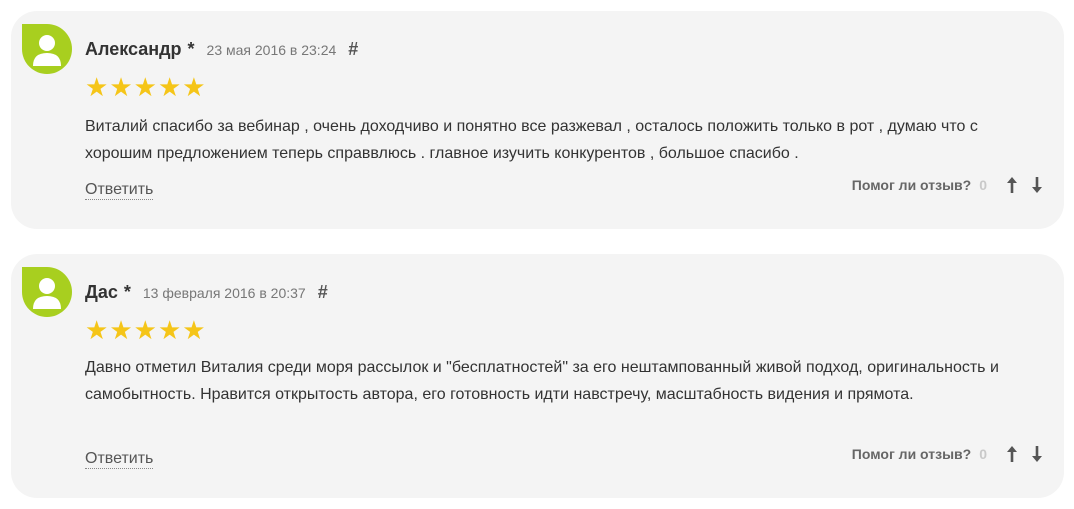  I want to click on author-name: Дас, so click(101, 292).